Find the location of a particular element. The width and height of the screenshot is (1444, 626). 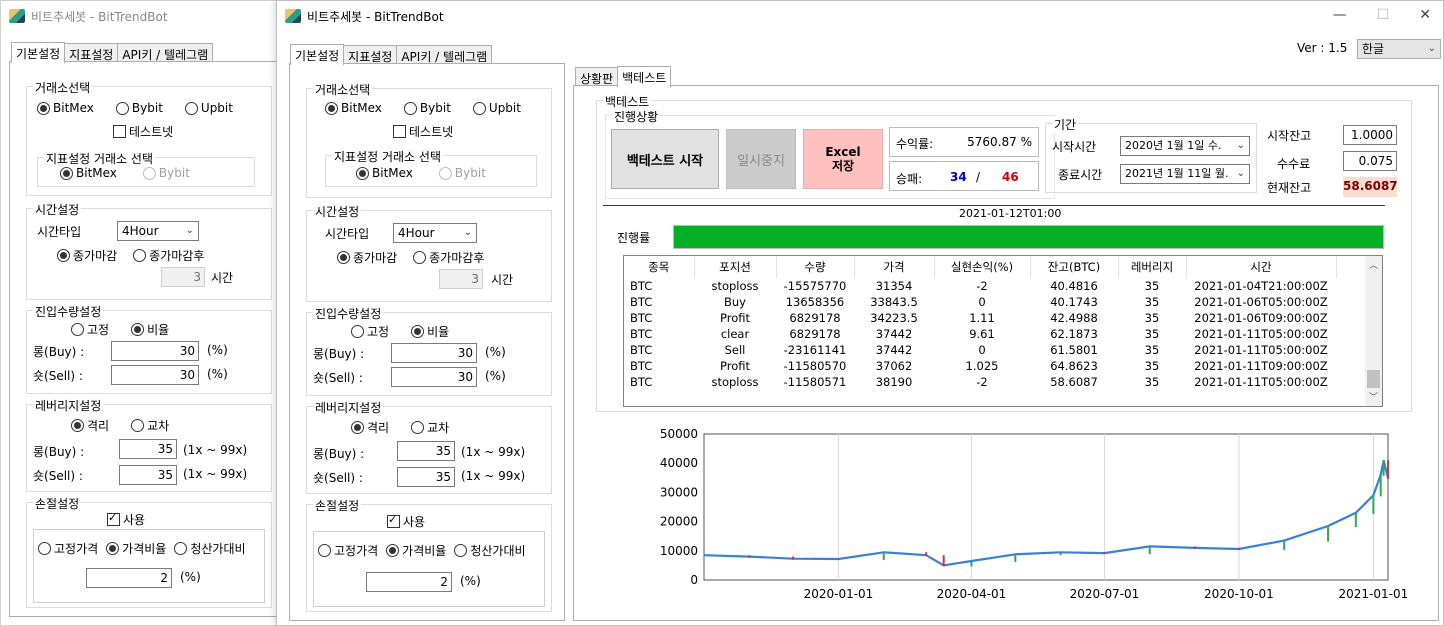

radio-isolated: 격리 is located at coordinates (370, 427).